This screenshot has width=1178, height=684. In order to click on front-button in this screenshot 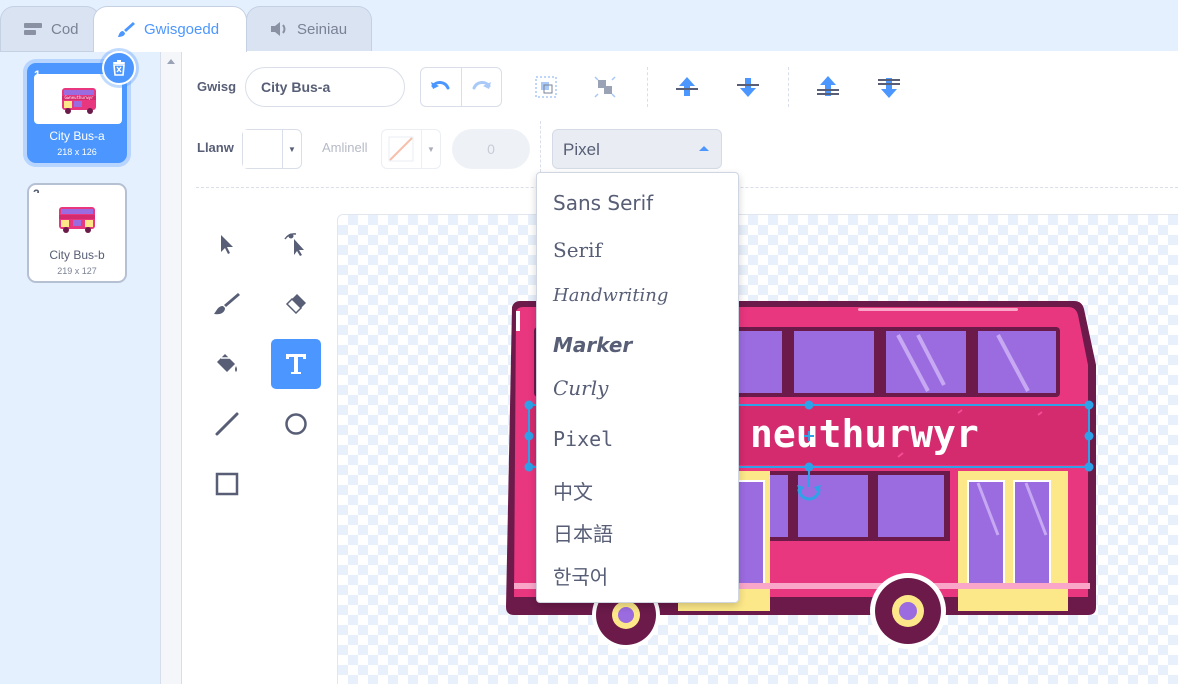, I will do `click(828, 87)`.